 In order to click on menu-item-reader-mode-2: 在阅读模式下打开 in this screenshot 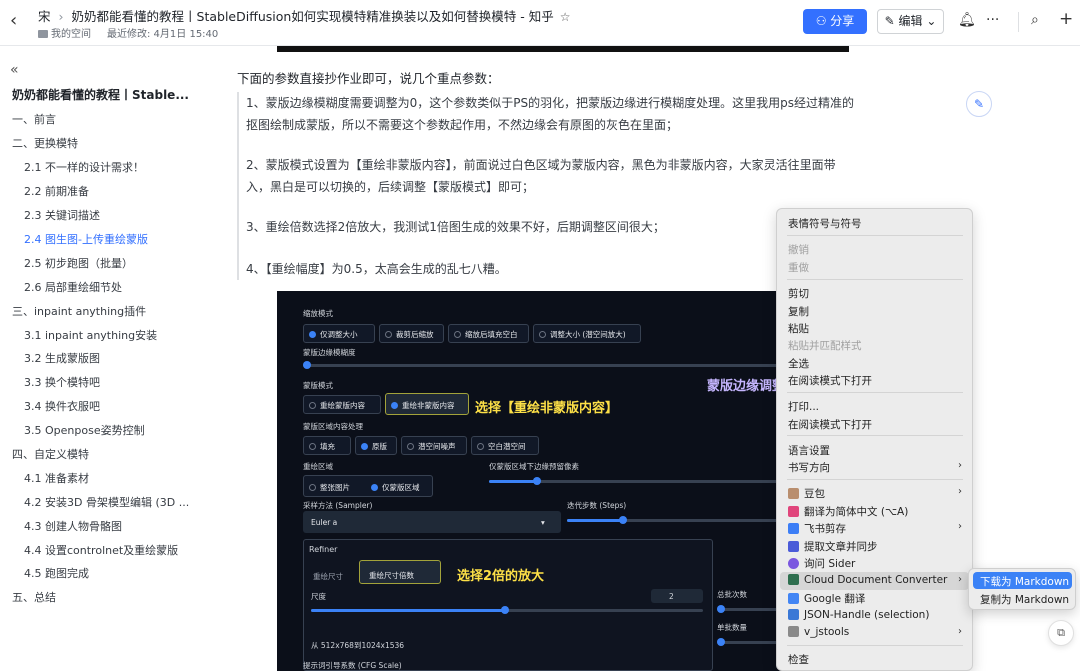, I will do `click(830, 424)`.